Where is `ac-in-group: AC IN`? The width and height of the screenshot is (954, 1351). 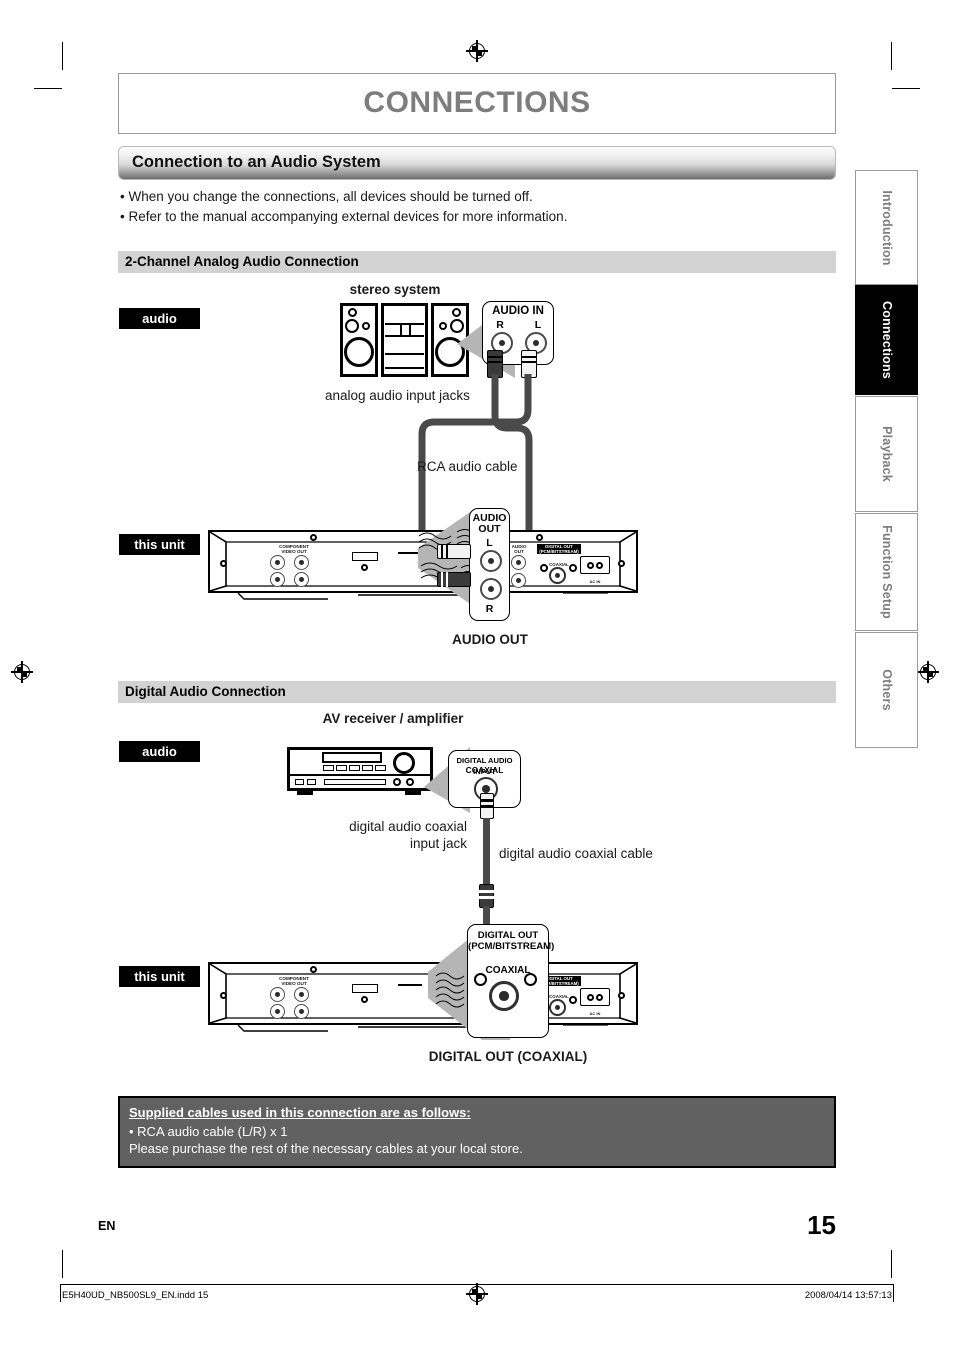 ac-in-group: AC IN is located at coordinates (595, 570).